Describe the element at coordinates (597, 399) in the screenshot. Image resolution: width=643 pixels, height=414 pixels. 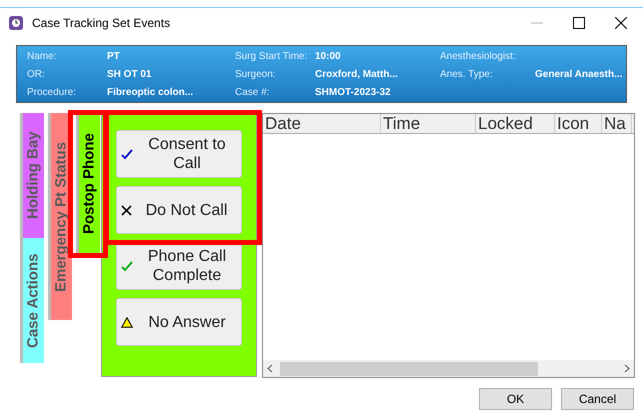
I see `dialog-button: Cancel` at that location.